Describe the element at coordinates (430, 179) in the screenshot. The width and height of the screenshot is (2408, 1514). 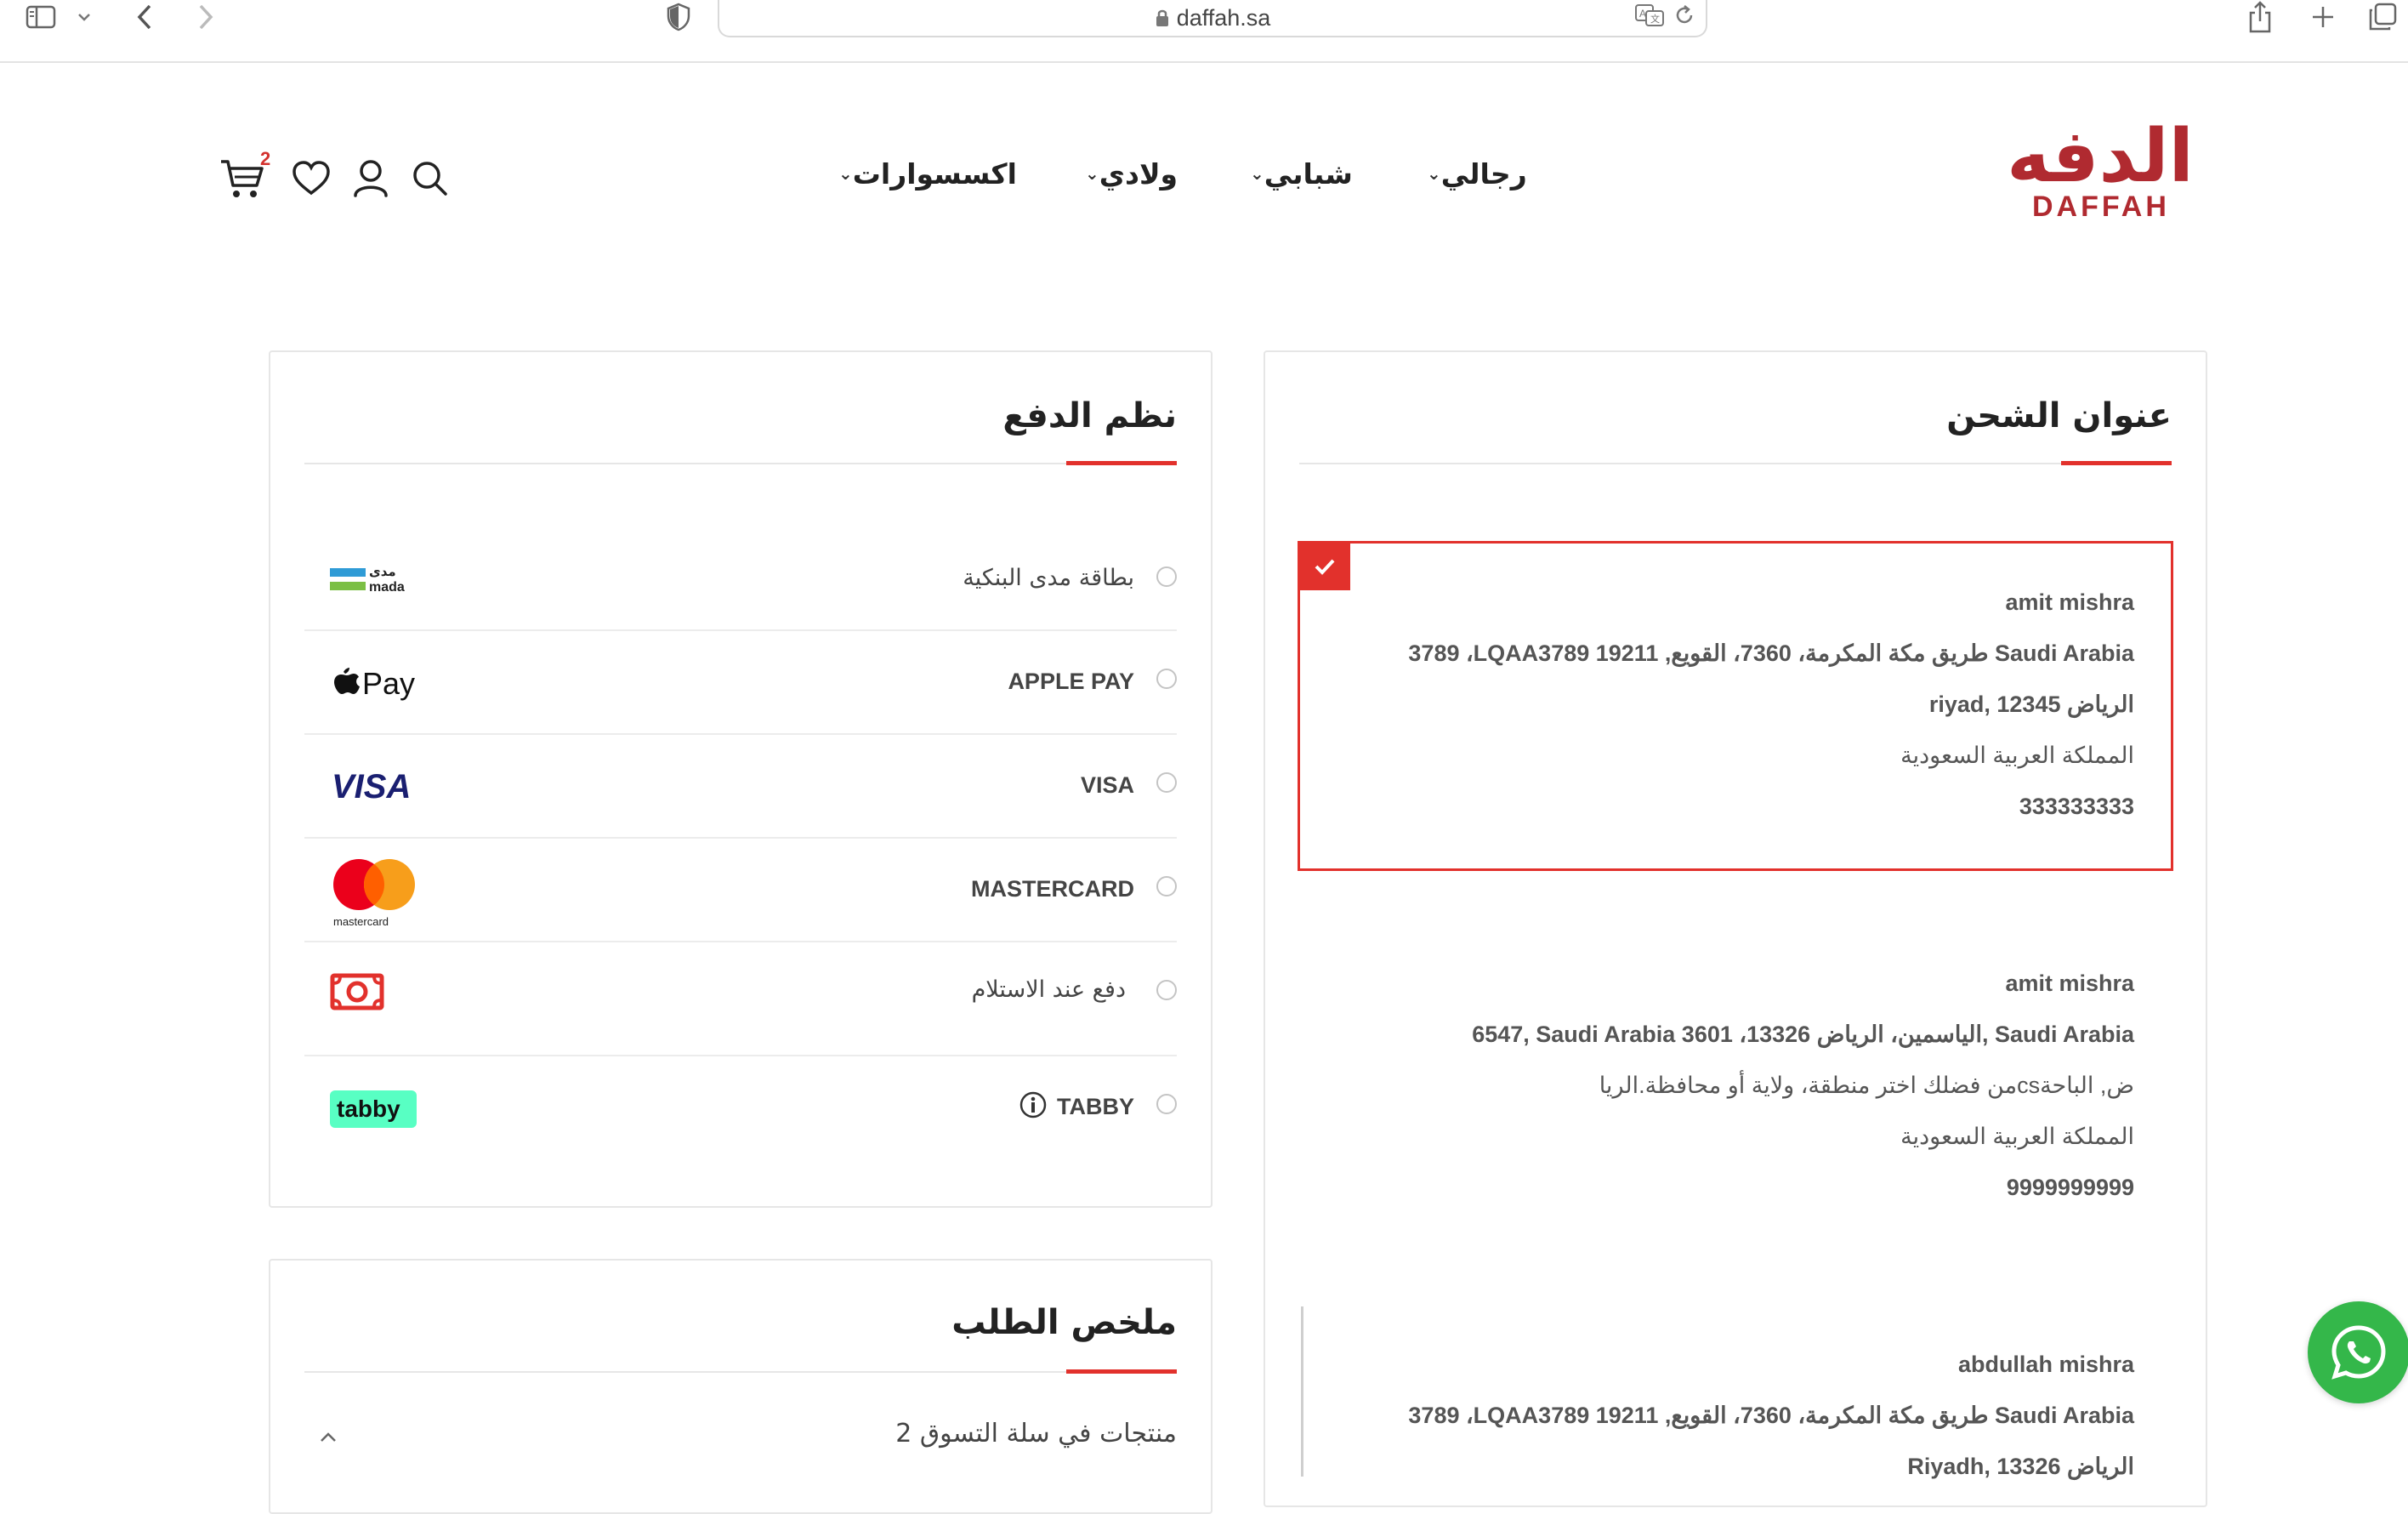
I see `search-icon` at that location.